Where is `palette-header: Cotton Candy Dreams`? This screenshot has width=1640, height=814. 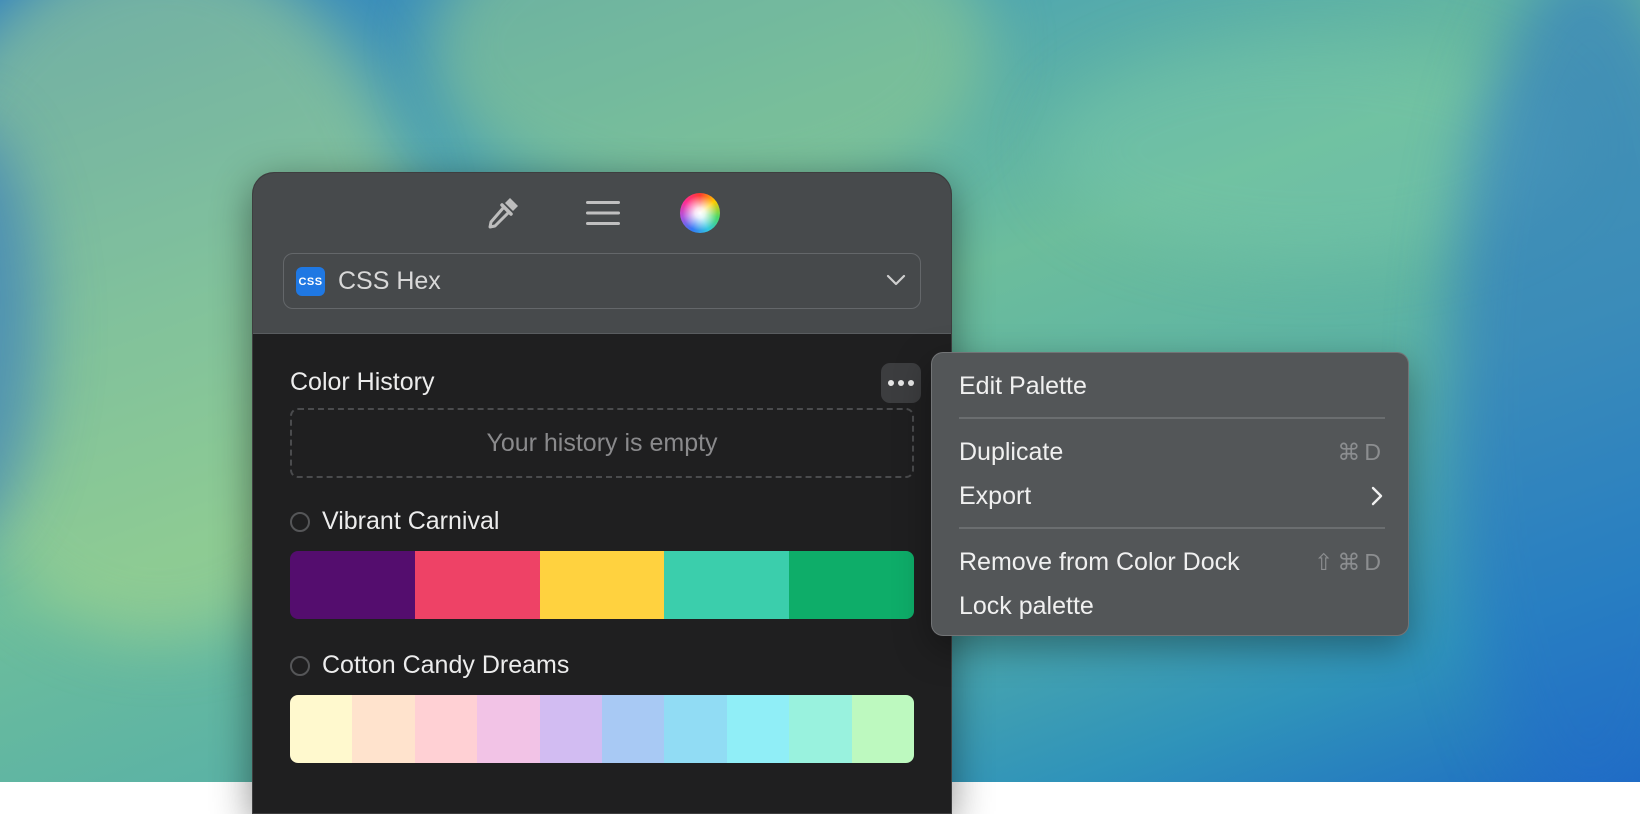 palette-header: Cotton Candy Dreams is located at coordinates (429, 665).